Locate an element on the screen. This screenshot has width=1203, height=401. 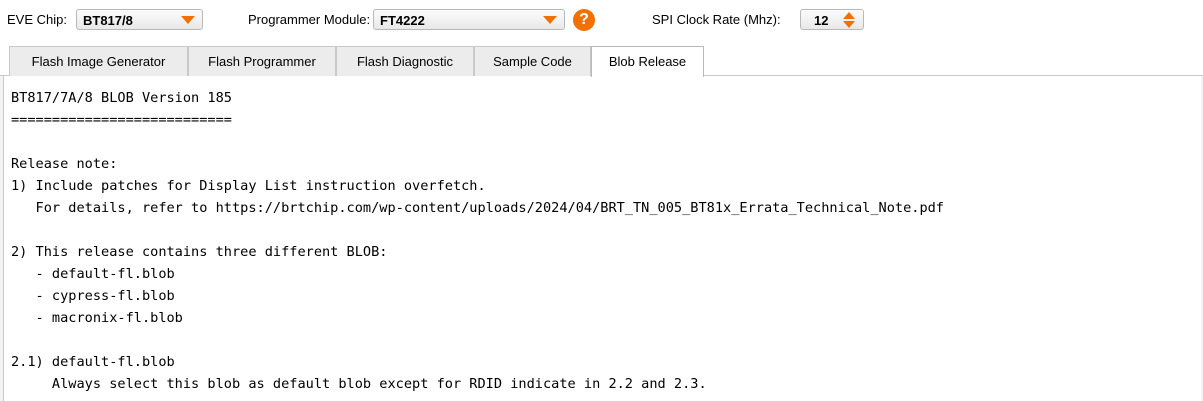
tab-flash-image-generator: Flash Image Generator is located at coordinates (98, 61).